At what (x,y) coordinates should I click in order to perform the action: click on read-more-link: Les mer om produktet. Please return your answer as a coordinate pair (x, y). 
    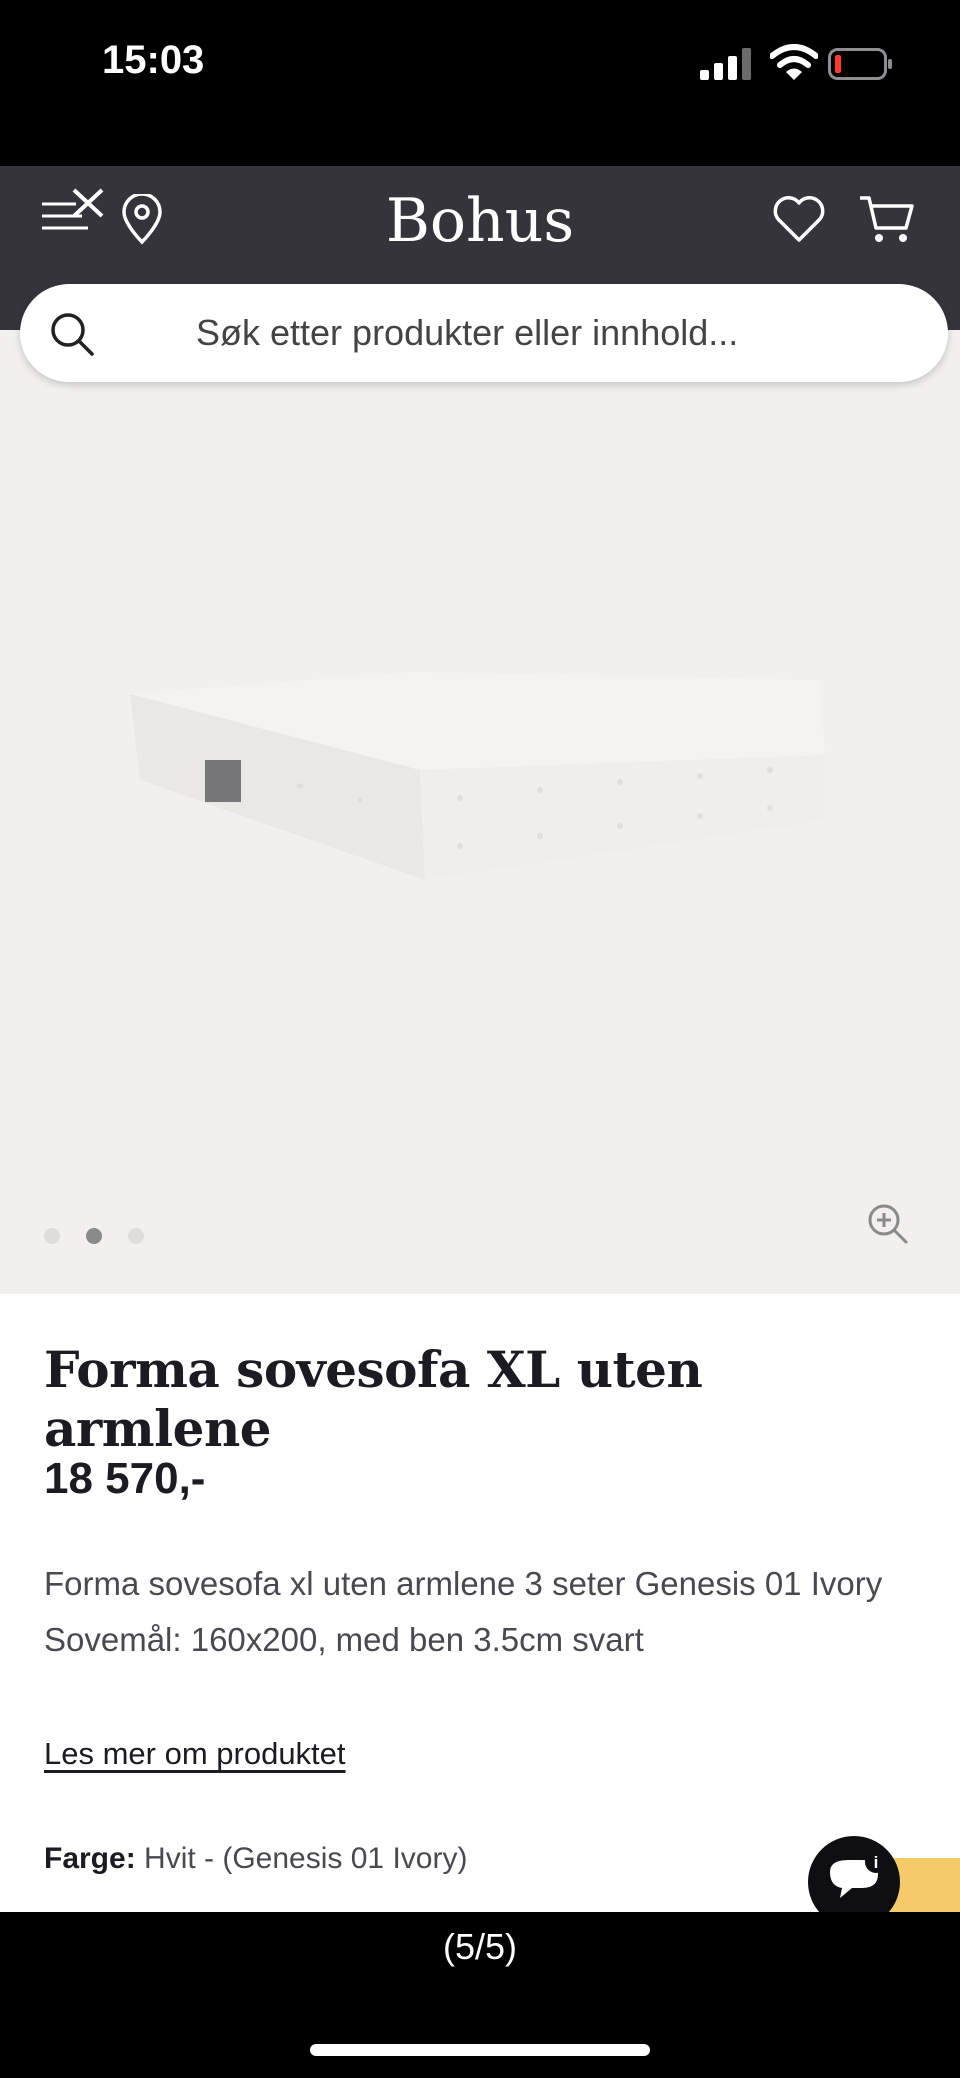
    Looking at the image, I should click on (195, 1754).